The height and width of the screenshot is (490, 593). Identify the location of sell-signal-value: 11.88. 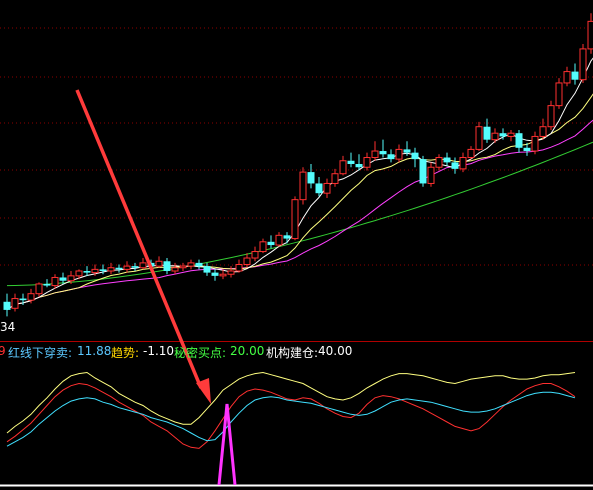
(94, 351).